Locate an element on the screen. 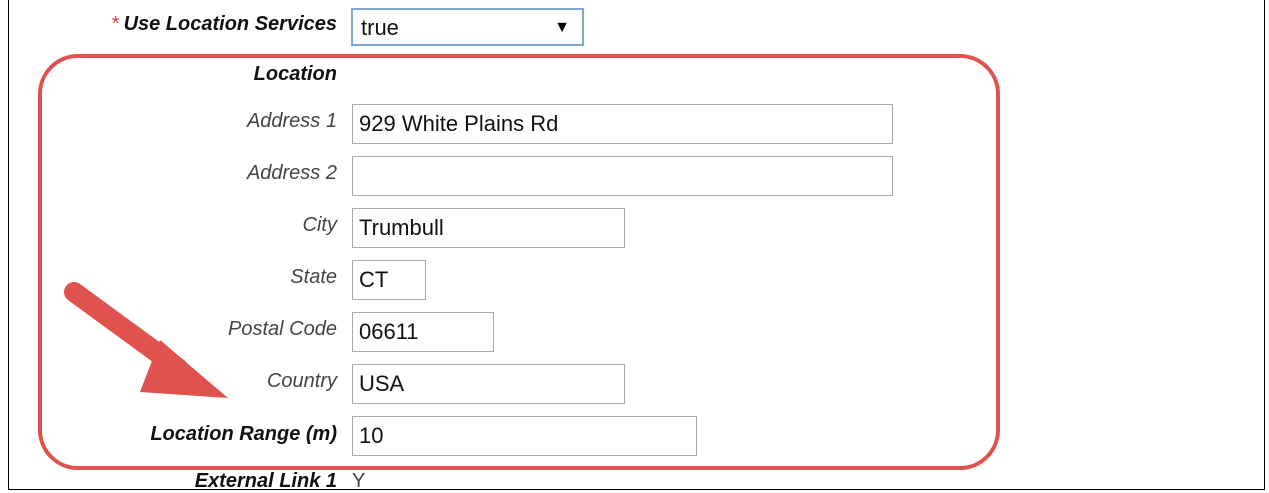 The width and height of the screenshot is (1269, 493). select-value: true is located at coordinates (380, 27).